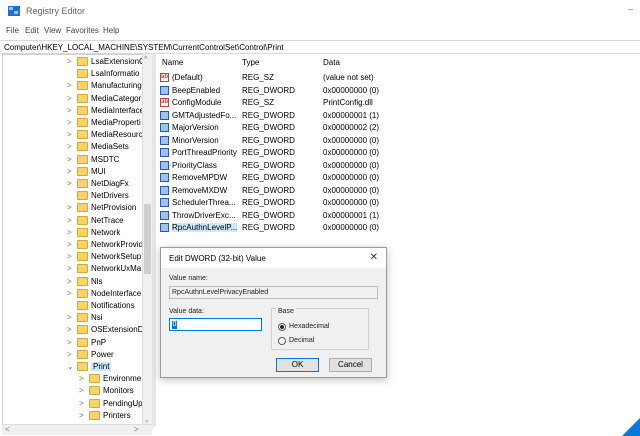 This screenshot has width=640, height=436. I want to click on tree-item: ⌄ Print, so click(73, 367).